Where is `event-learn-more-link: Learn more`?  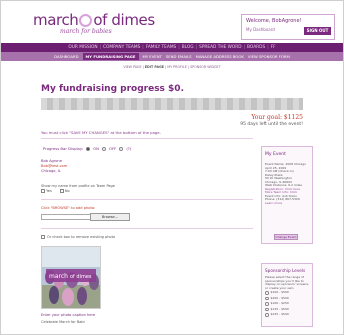 event-learn-more-link: Learn more is located at coordinates (288, 204).